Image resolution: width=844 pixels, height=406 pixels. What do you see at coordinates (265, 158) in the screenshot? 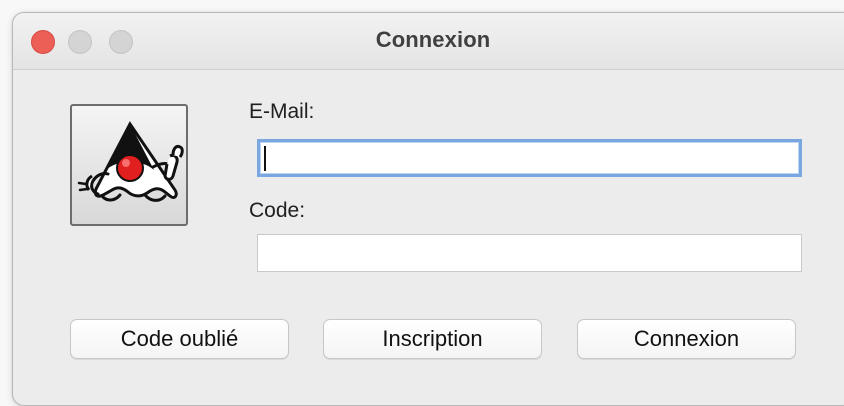
I see `text-cursor` at bounding box center [265, 158].